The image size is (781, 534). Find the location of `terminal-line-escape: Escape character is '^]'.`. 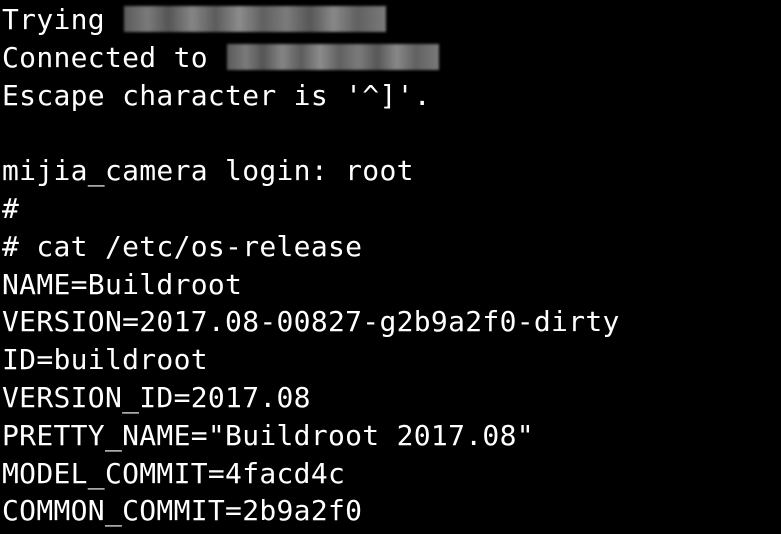

terminal-line-escape: Escape character is '^]'. is located at coordinates (216, 95).